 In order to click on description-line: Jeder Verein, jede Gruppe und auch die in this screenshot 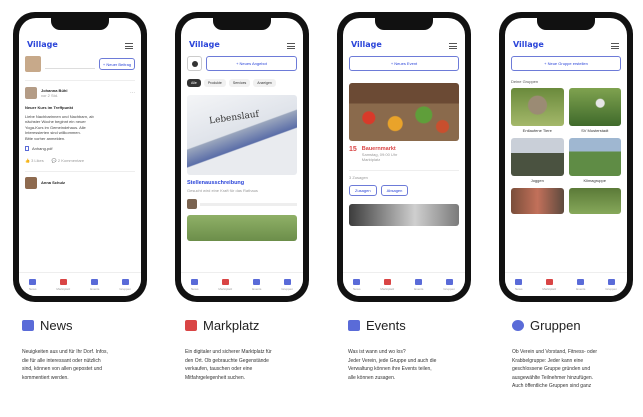, I will do `click(392, 360)`.